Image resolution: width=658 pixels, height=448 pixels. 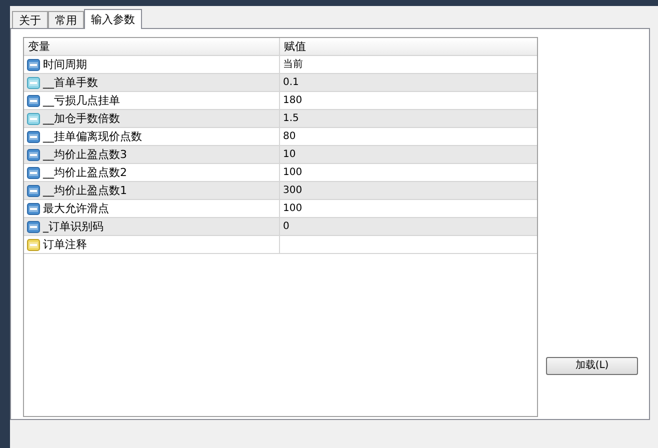 I want to click on parameter-value: 0, so click(x=286, y=226).